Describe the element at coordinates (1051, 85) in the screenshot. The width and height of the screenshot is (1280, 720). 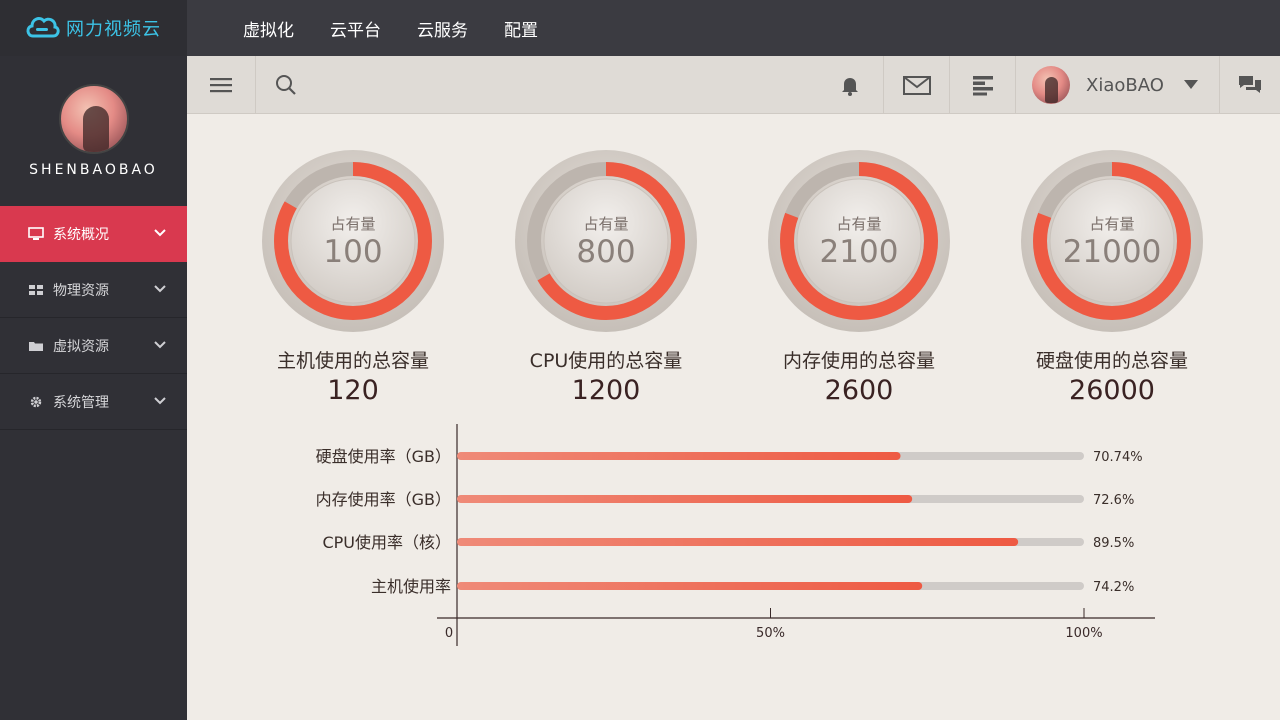
I see `user-avatar` at that location.